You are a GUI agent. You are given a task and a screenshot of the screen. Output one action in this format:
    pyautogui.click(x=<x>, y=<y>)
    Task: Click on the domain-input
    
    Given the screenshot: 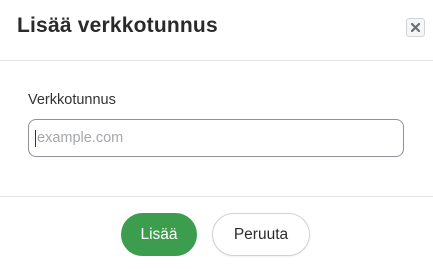 What is the action you would take?
    pyautogui.click(x=216, y=138)
    